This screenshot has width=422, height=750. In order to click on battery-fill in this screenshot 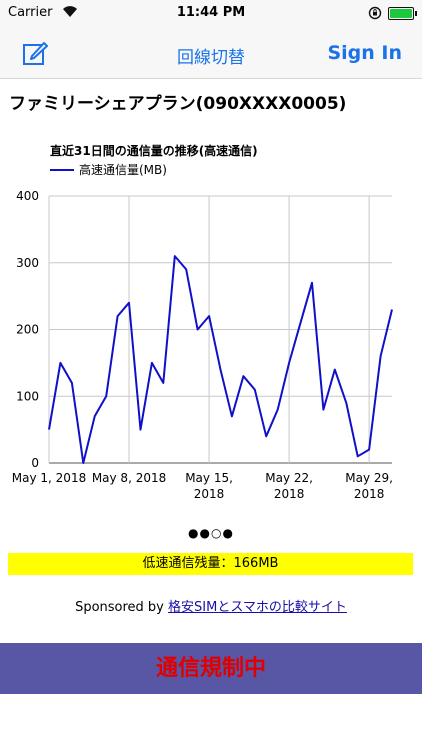, I will do `click(401, 13)`.